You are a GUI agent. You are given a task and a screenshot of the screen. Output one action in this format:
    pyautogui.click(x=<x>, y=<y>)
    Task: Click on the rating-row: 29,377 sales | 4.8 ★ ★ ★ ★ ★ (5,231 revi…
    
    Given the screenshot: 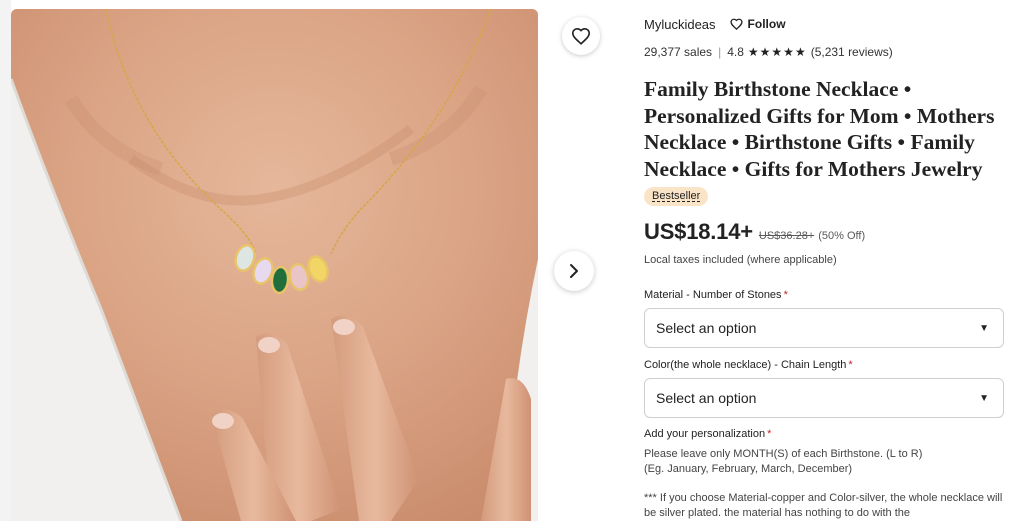 What is the action you would take?
    pyautogui.click(x=768, y=52)
    